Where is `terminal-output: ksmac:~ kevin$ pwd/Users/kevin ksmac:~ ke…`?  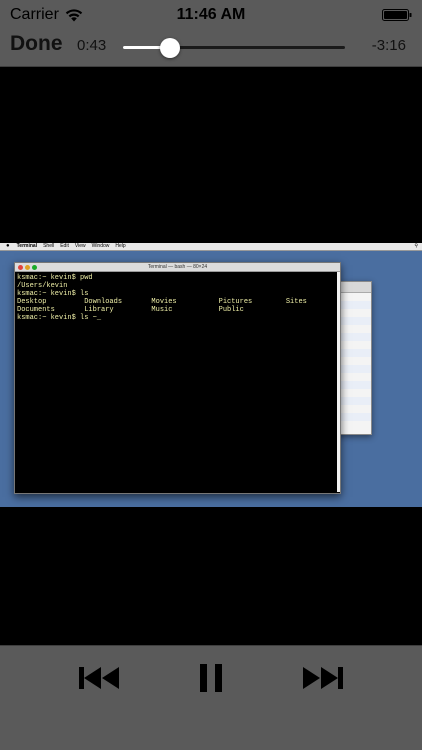 terminal-output: ksmac:~ kevin$ pwd/Users/kevin ksmac:~ ke… is located at coordinates (177, 297).